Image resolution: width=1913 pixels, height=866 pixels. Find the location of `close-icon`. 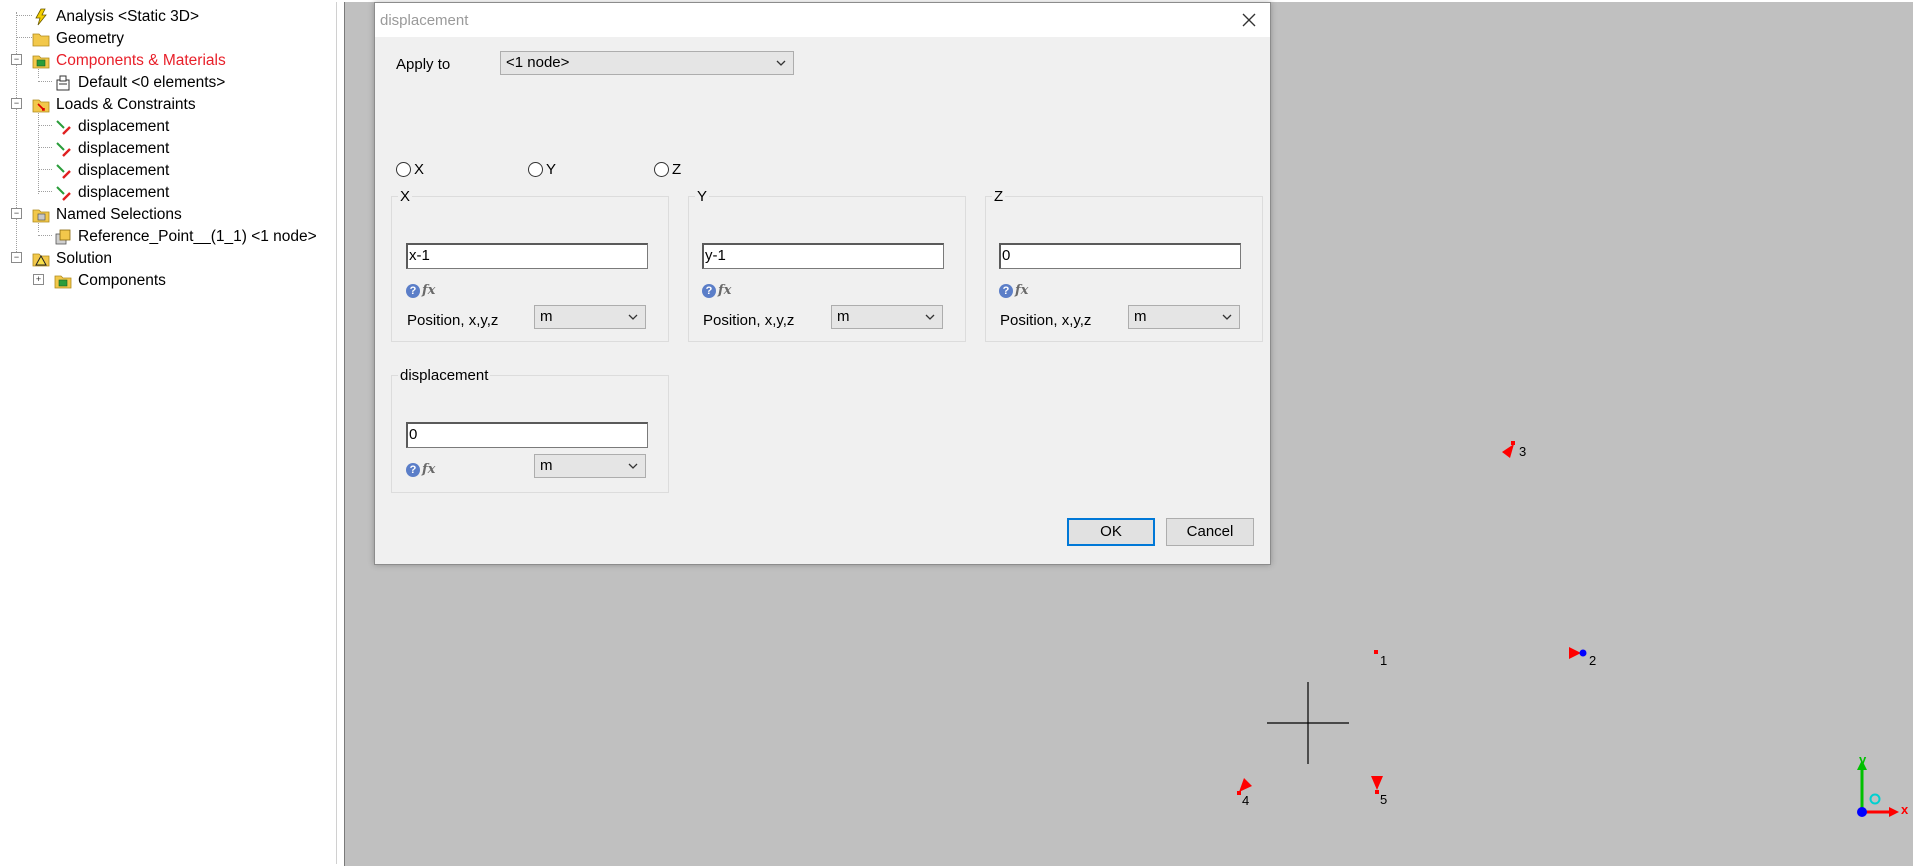

close-icon is located at coordinates (1249, 20).